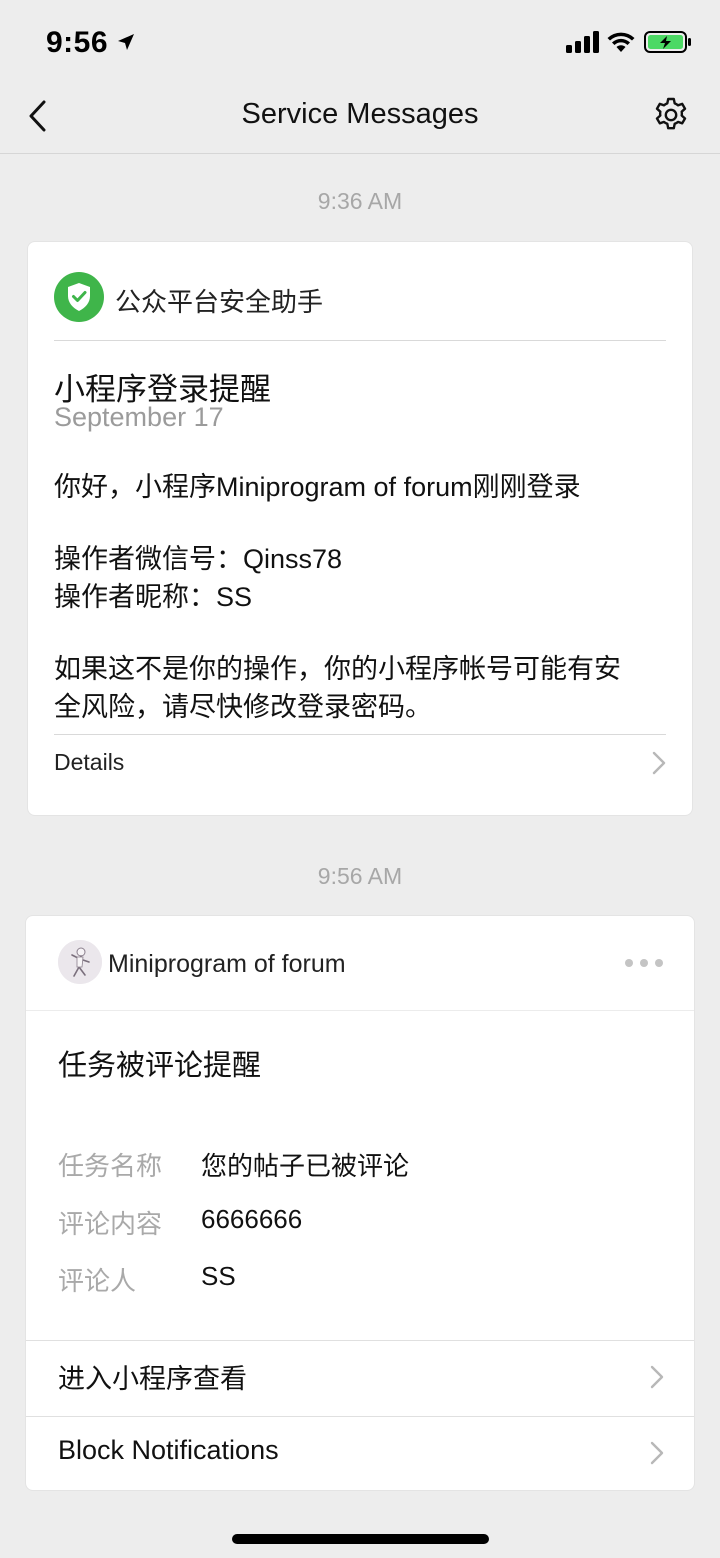 The height and width of the screenshot is (1558, 720). Describe the element at coordinates (110, 1166) in the screenshot. I see `field-key: 任务名称` at that location.